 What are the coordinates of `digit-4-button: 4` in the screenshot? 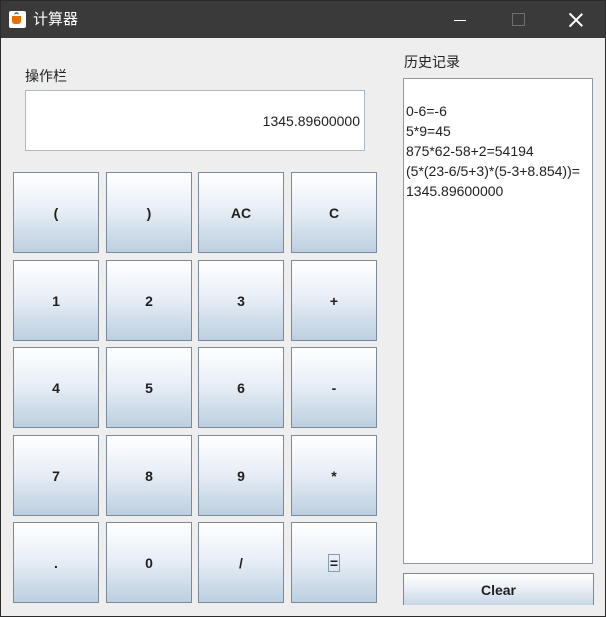 It's located at (56, 387).